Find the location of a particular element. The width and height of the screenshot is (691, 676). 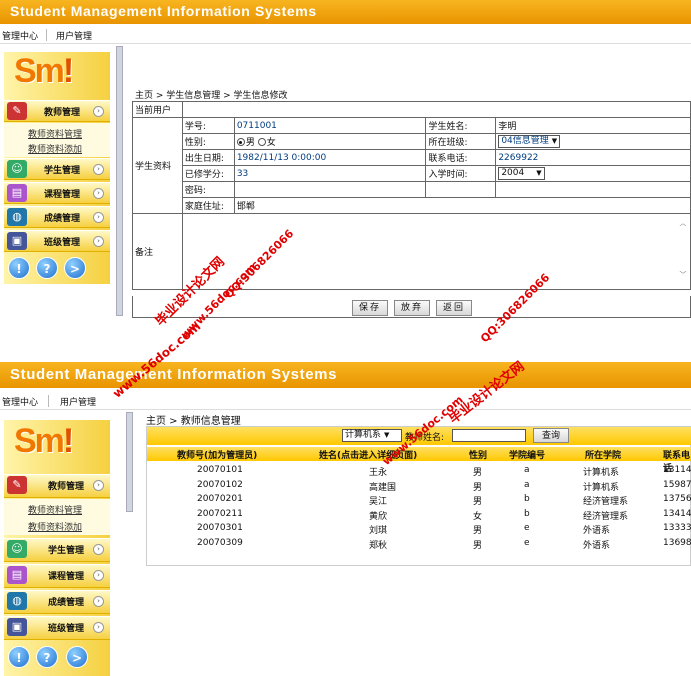

name-value: 李明 is located at coordinates (593, 125).